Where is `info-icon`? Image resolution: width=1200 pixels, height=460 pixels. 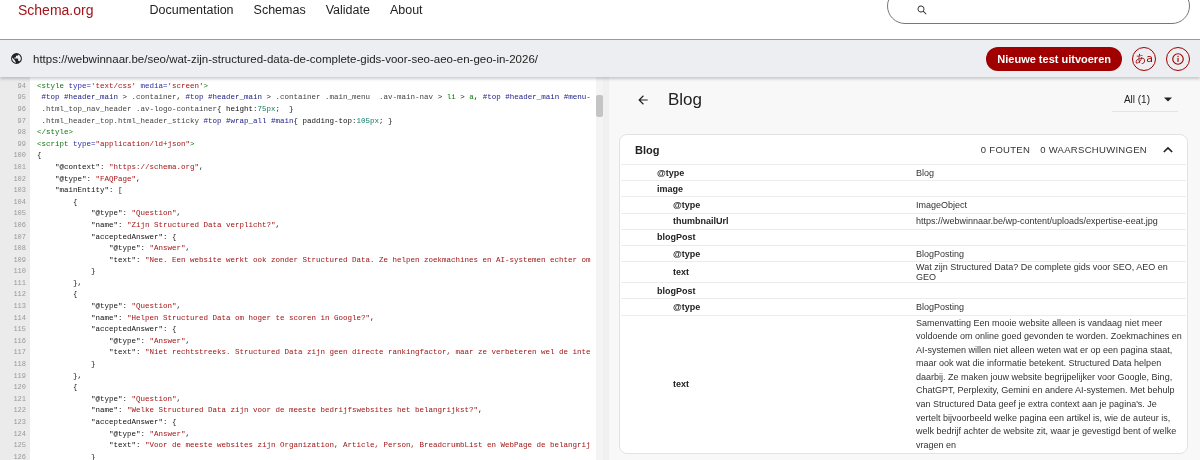
info-icon is located at coordinates (1178, 58).